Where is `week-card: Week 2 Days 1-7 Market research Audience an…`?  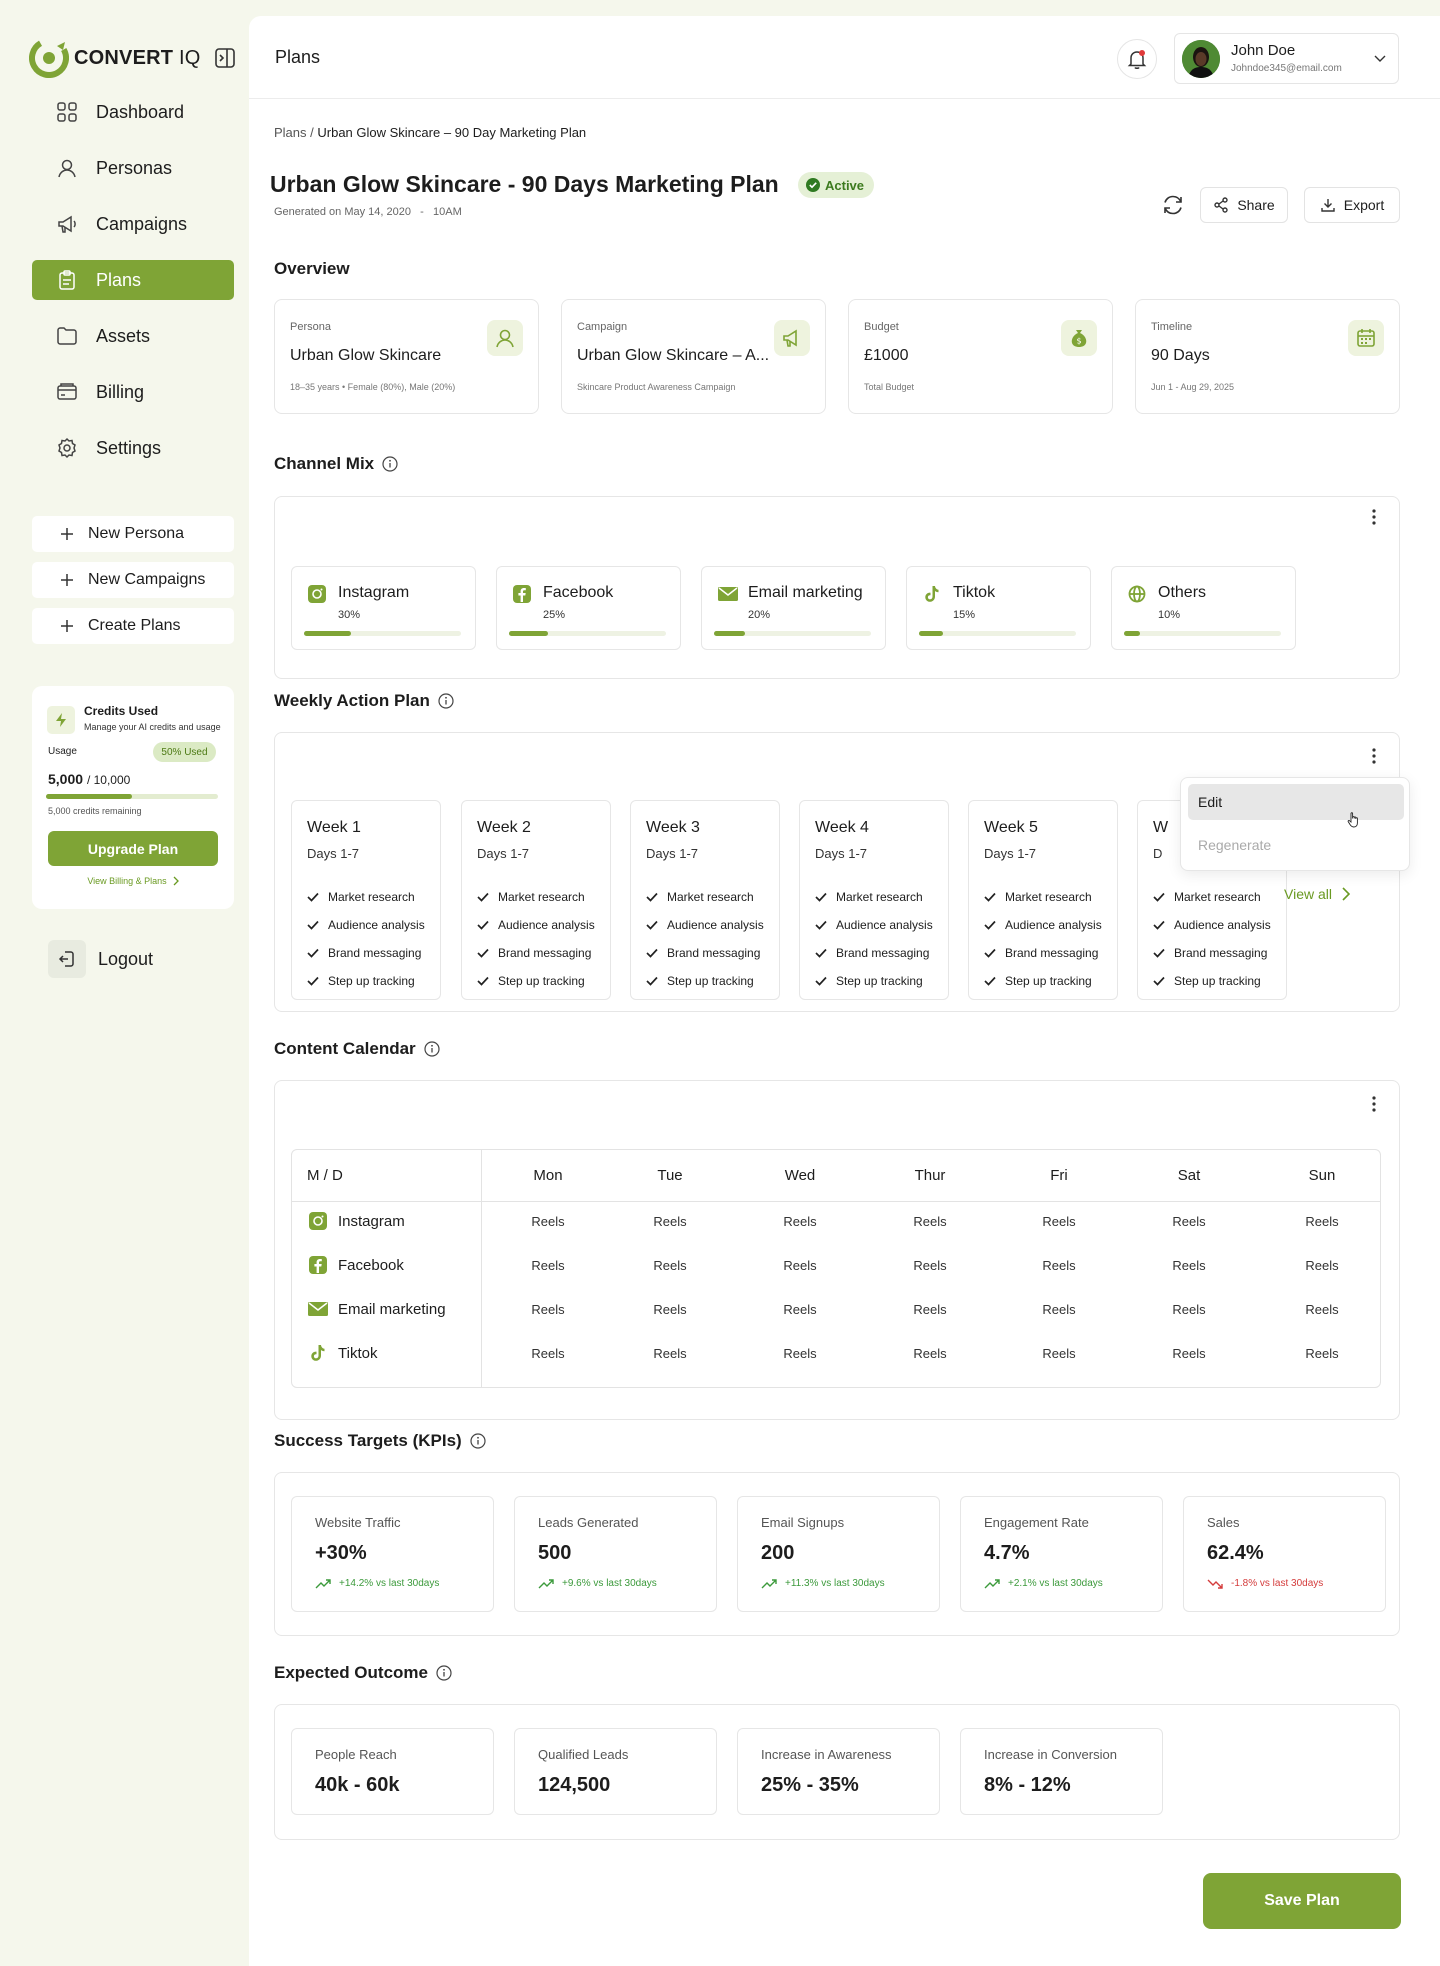
week-card: Week 2 Days 1-7 Market research Audience an… is located at coordinates (536, 900).